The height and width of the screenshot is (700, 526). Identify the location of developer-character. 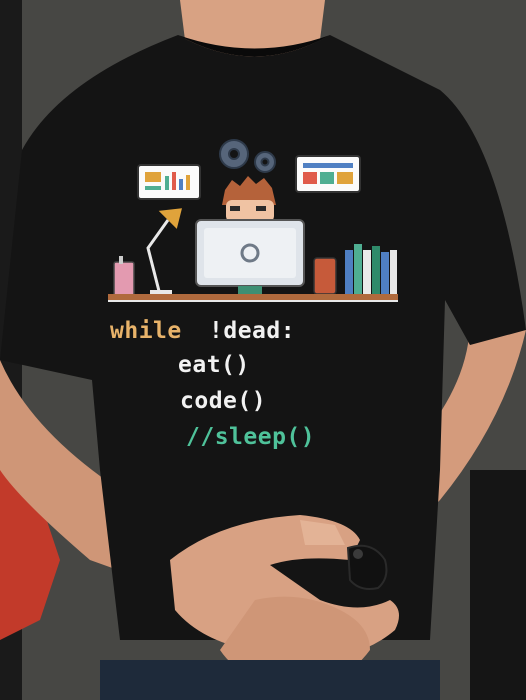
(249, 199).